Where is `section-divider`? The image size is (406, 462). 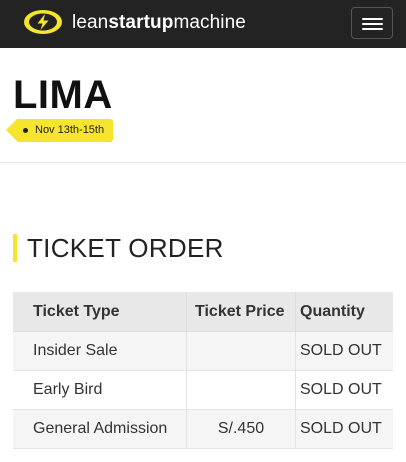
section-divider is located at coordinates (203, 162).